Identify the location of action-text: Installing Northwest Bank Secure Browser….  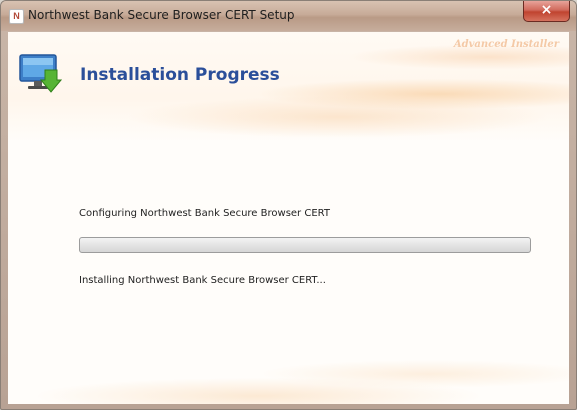
(202, 280).